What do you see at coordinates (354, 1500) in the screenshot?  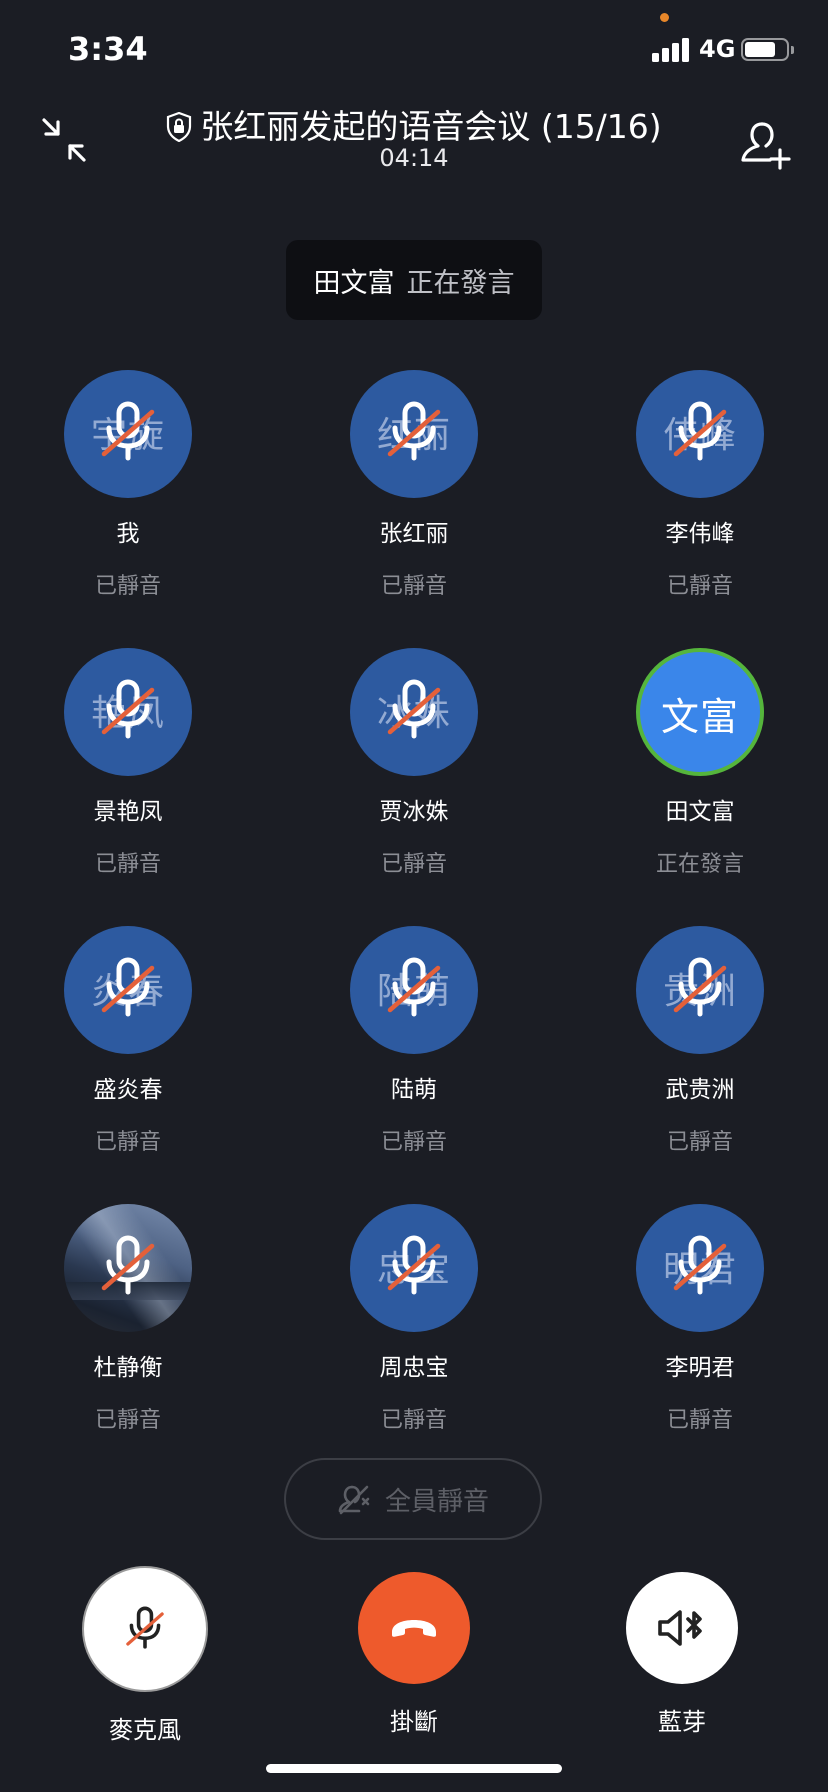 I see `mute-all-icon` at bounding box center [354, 1500].